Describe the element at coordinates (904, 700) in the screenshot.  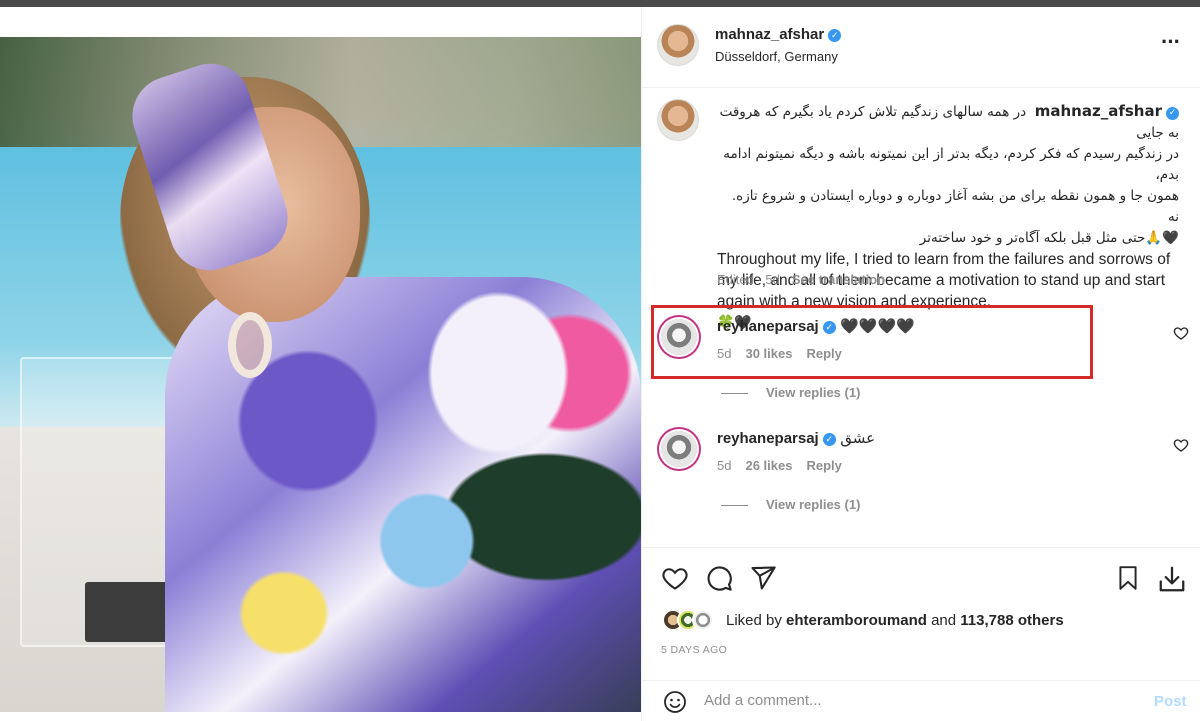
I see `add-comment-input` at that location.